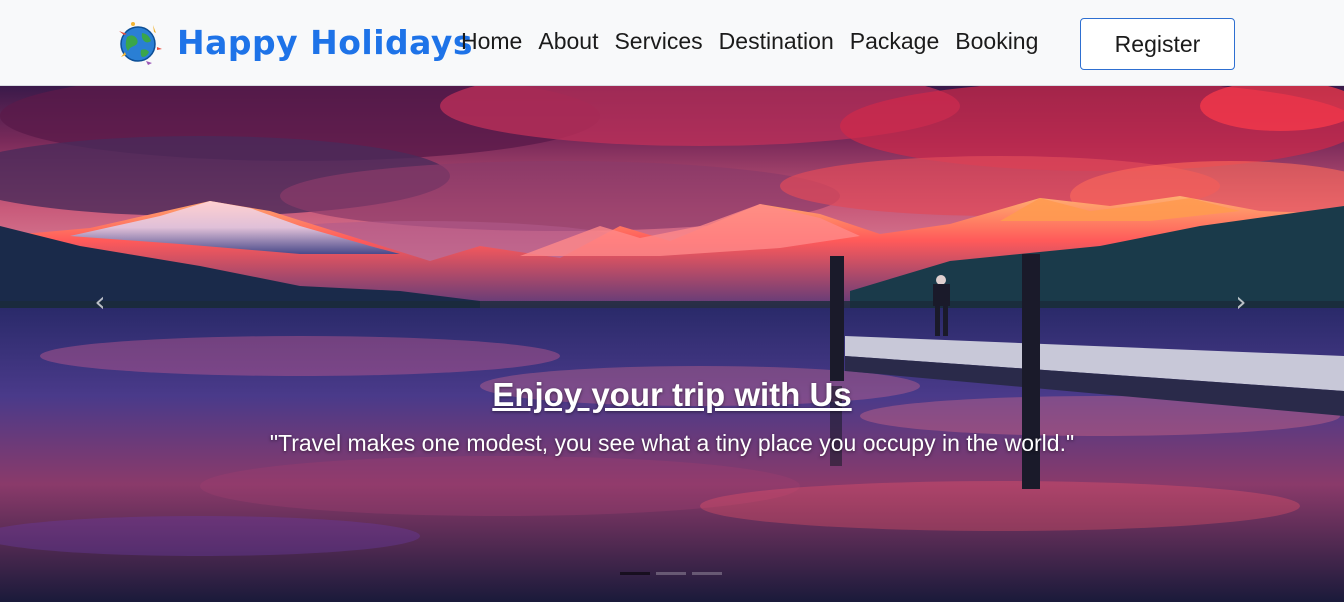 This screenshot has width=1344, height=616. What do you see at coordinates (776, 41) in the screenshot?
I see `nav-link-destination: Destination` at bounding box center [776, 41].